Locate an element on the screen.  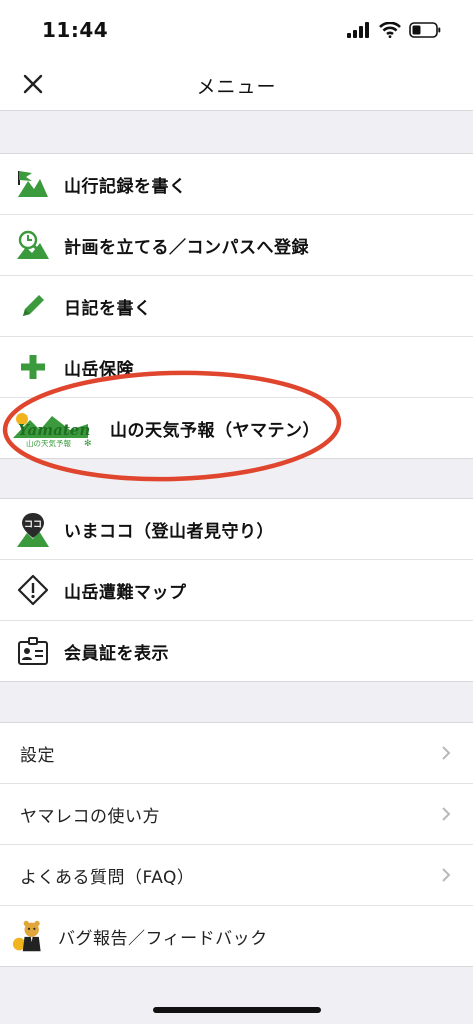
pencil-icon is located at coordinates (33, 306).